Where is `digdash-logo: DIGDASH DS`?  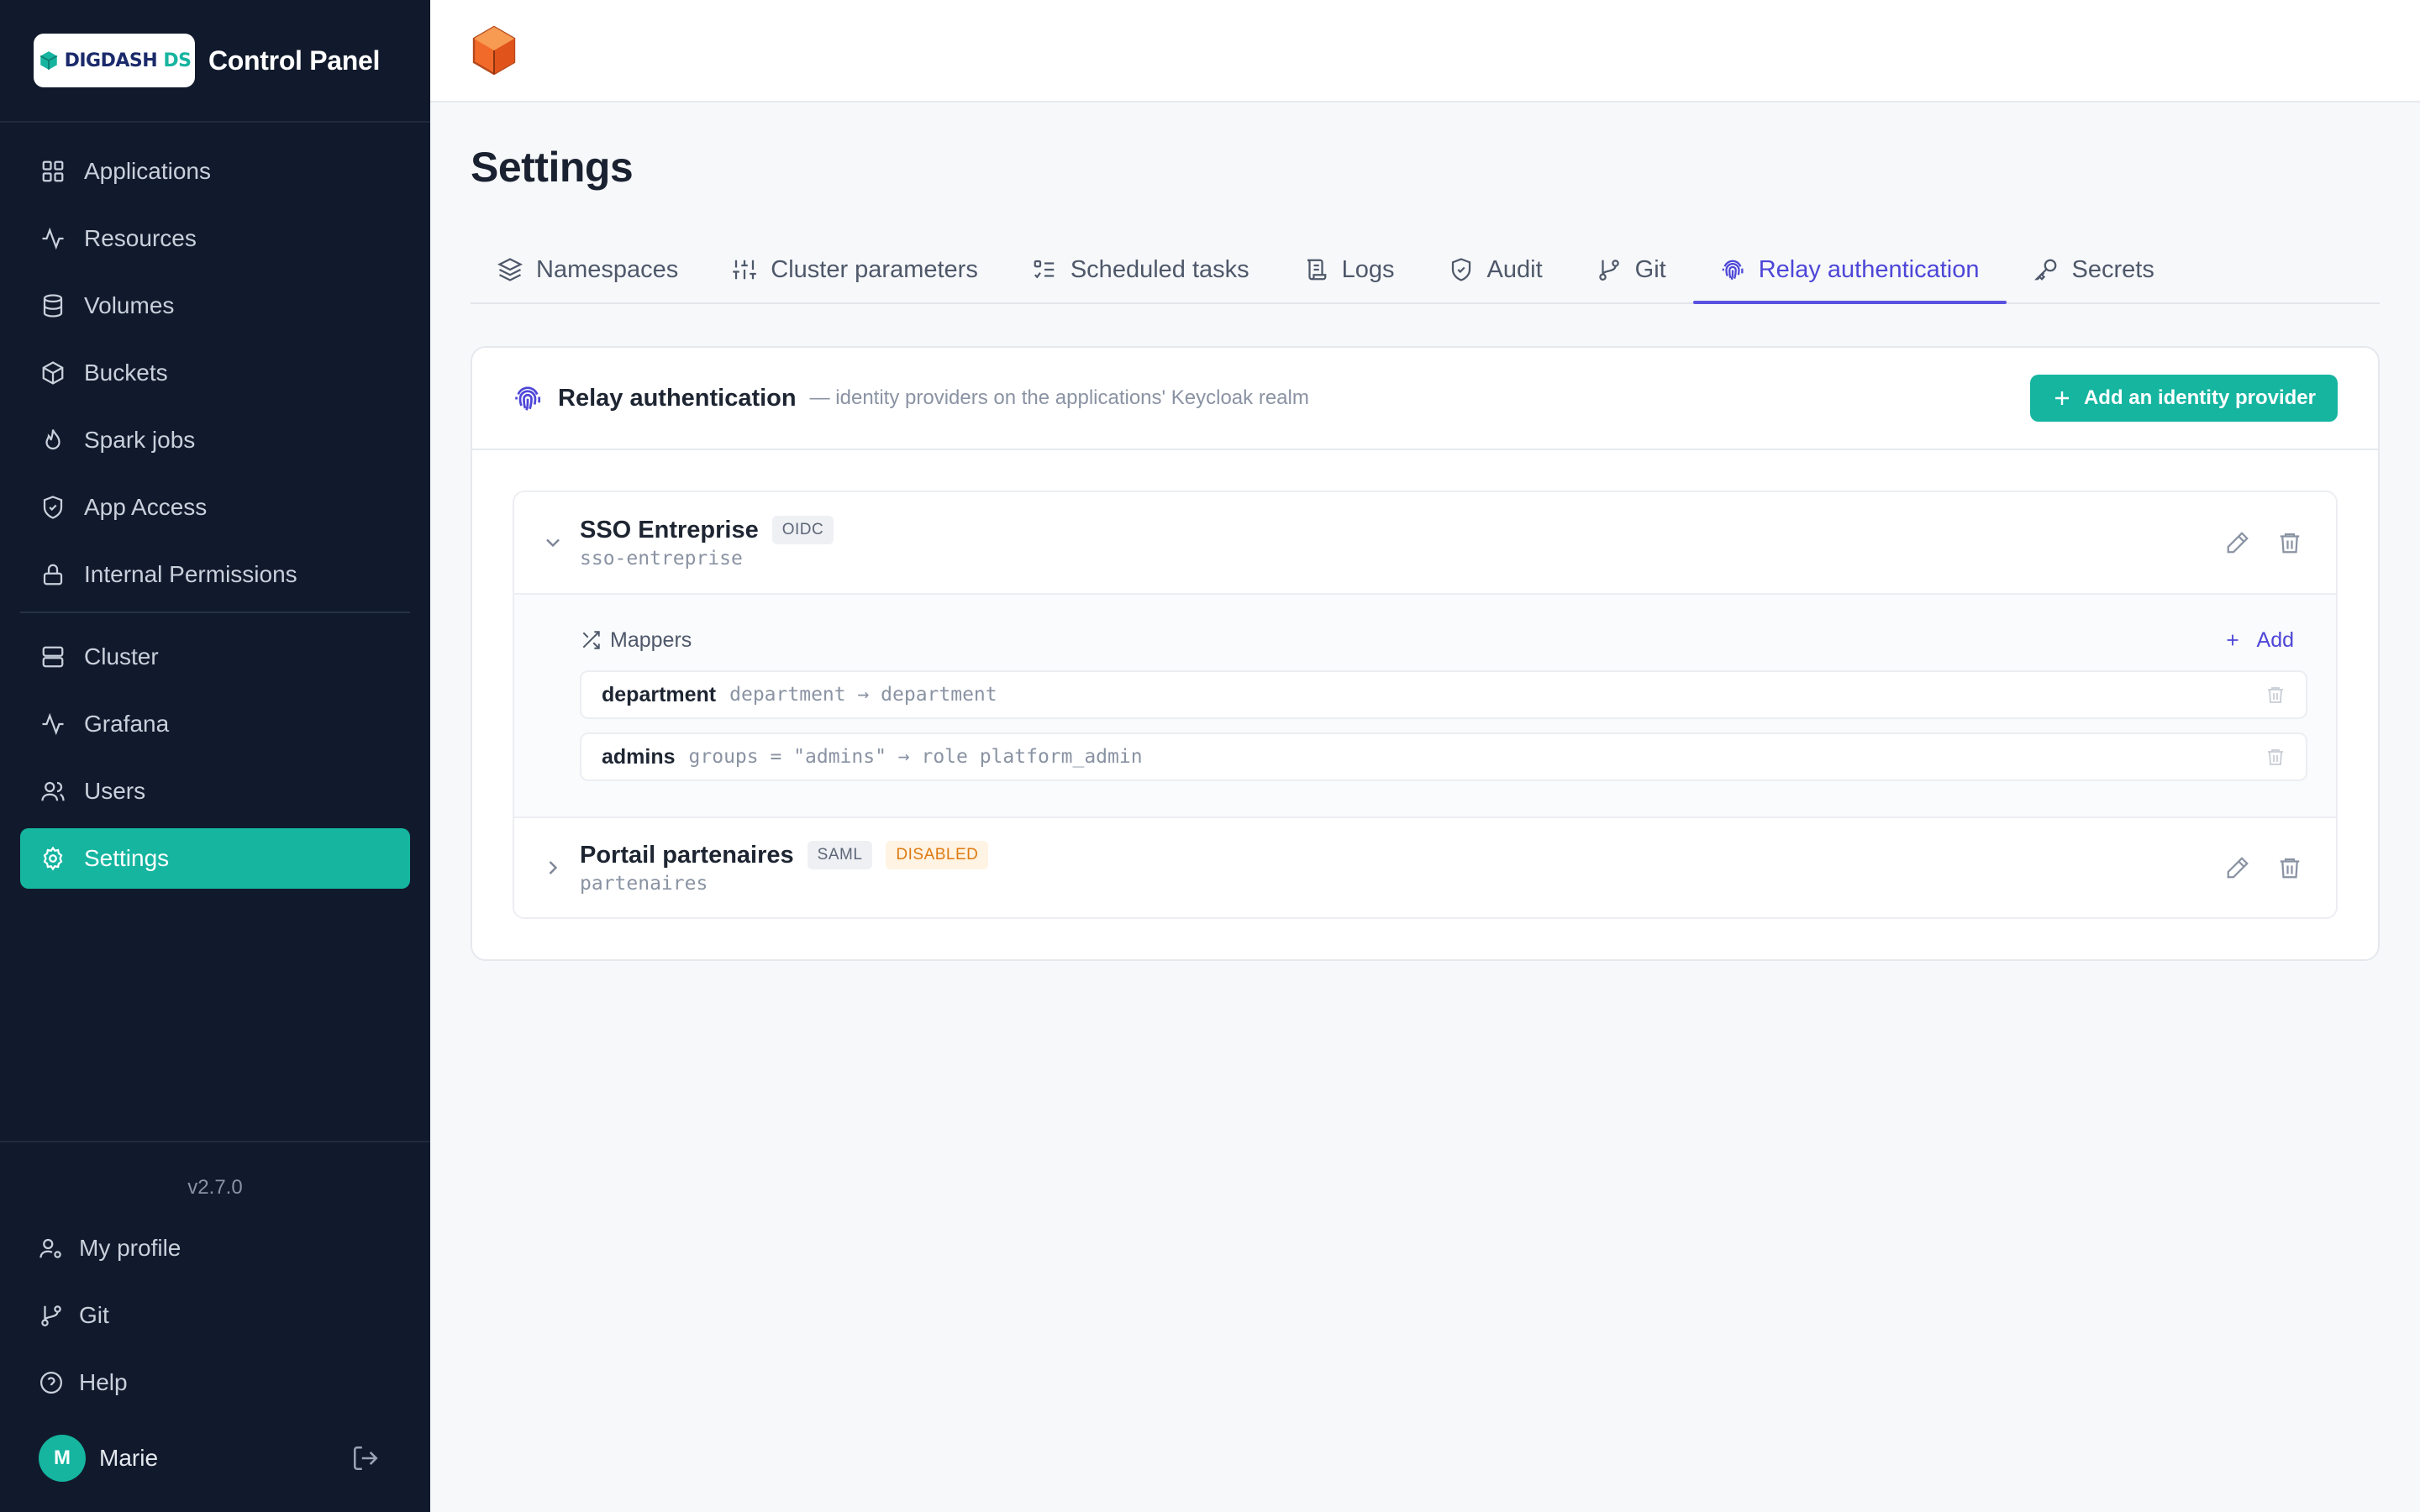 digdash-logo: DIGDASH DS is located at coordinates (114, 60).